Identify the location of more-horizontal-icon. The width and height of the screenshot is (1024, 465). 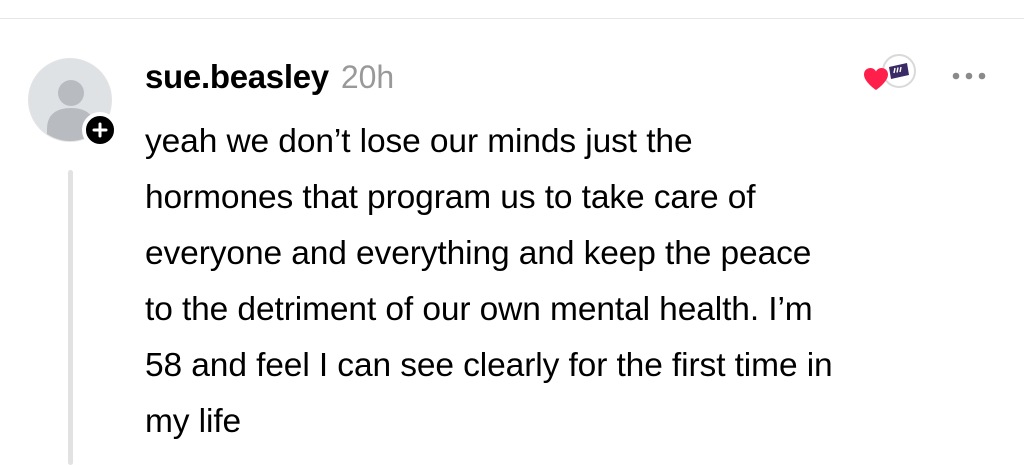
(969, 76).